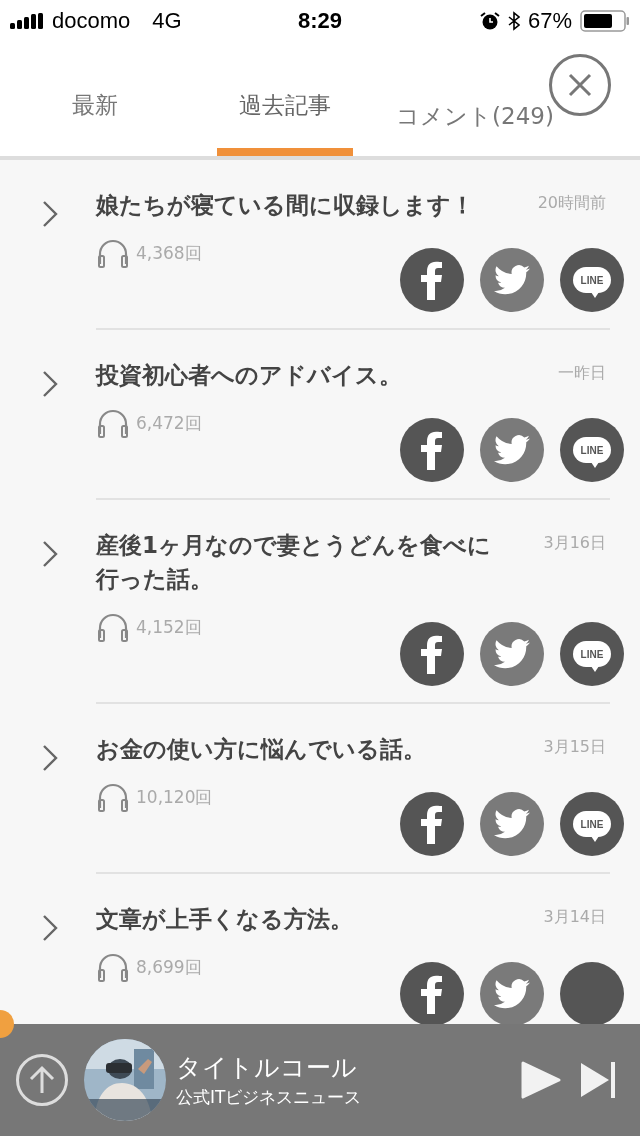 This screenshot has width=640, height=1136. Describe the element at coordinates (489, 21) in the screenshot. I see `alarm-icon` at that location.